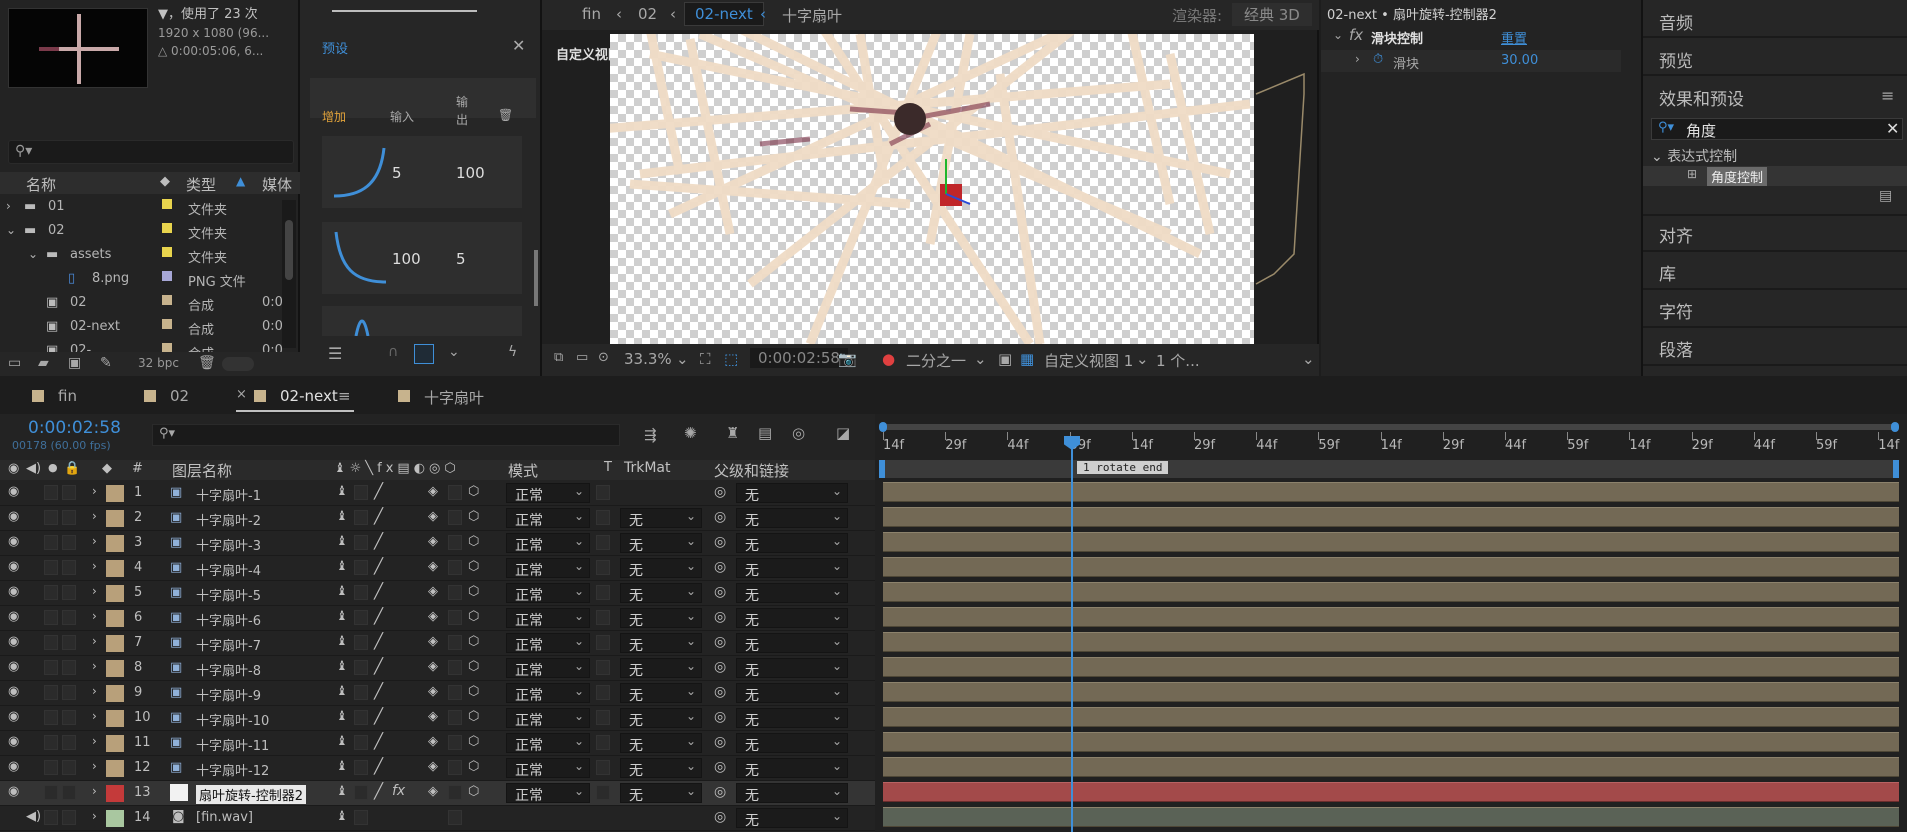 This screenshot has height=832, width=1907. Describe the element at coordinates (74, 428) in the screenshot. I see `current-time: 0:00:02:58` at that location.